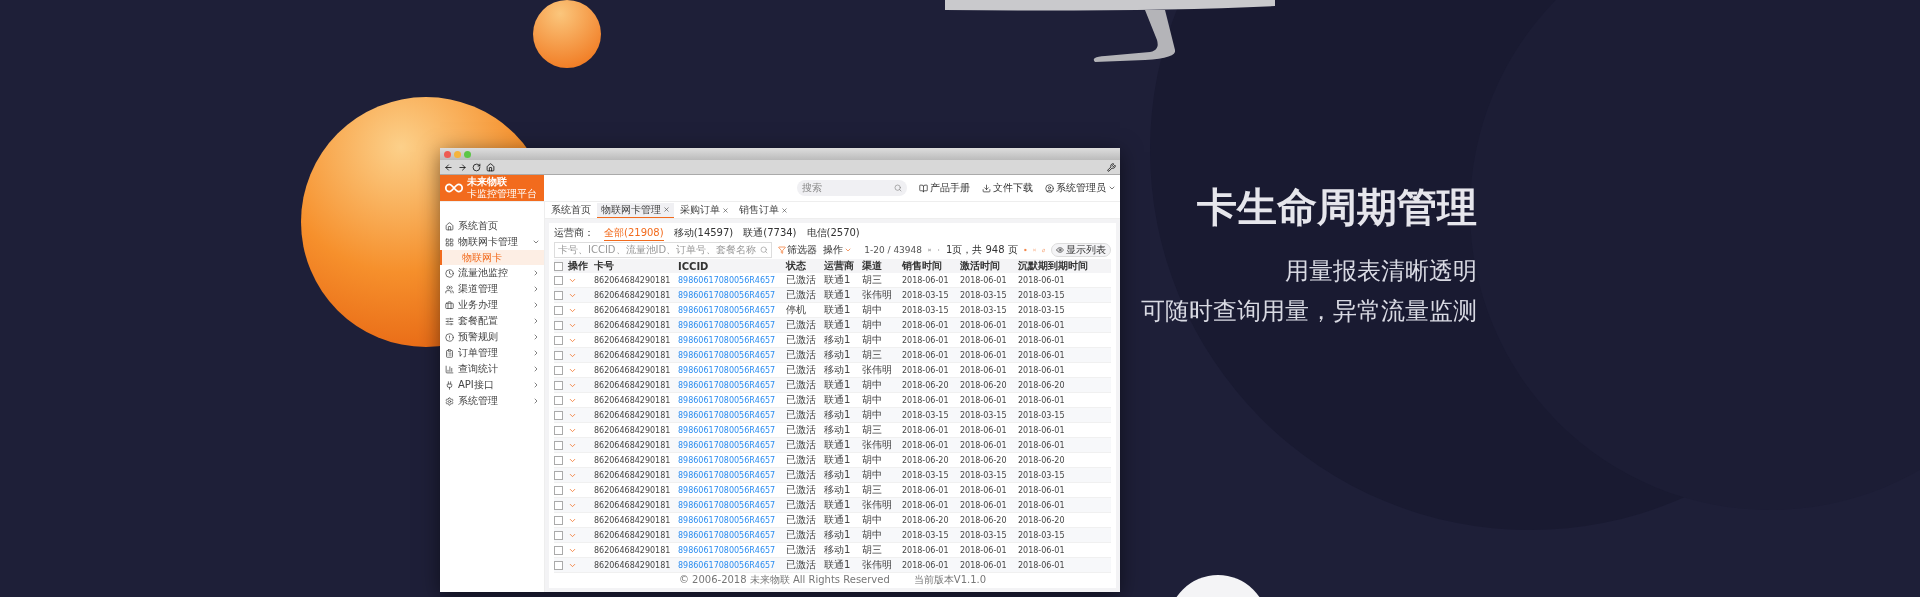 The image size is (1920, 597). What do you see at coordinates (492, 273) in the screenshot?
I see `sidebar-item: 流量池监控` at bounding box center [492, 273].